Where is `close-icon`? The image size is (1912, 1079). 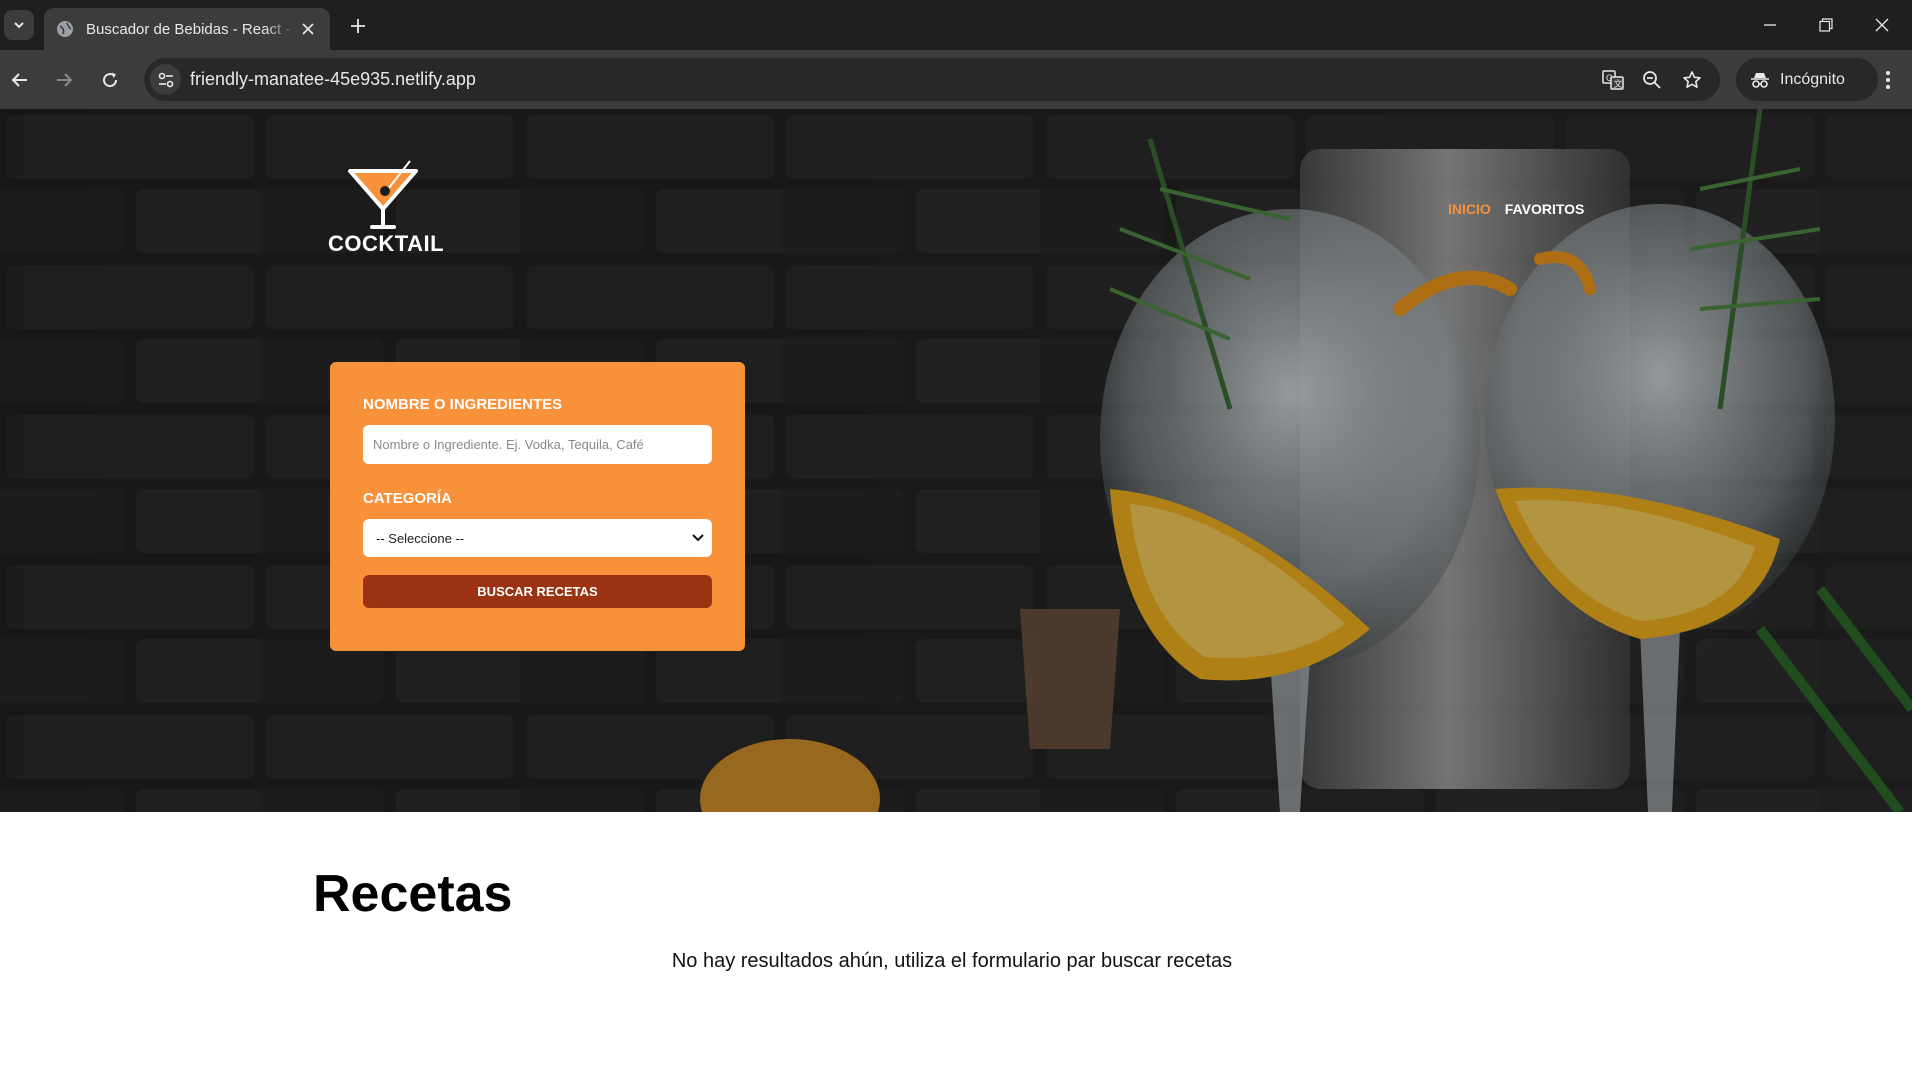 close-icon is located at coordinates (308, 29).